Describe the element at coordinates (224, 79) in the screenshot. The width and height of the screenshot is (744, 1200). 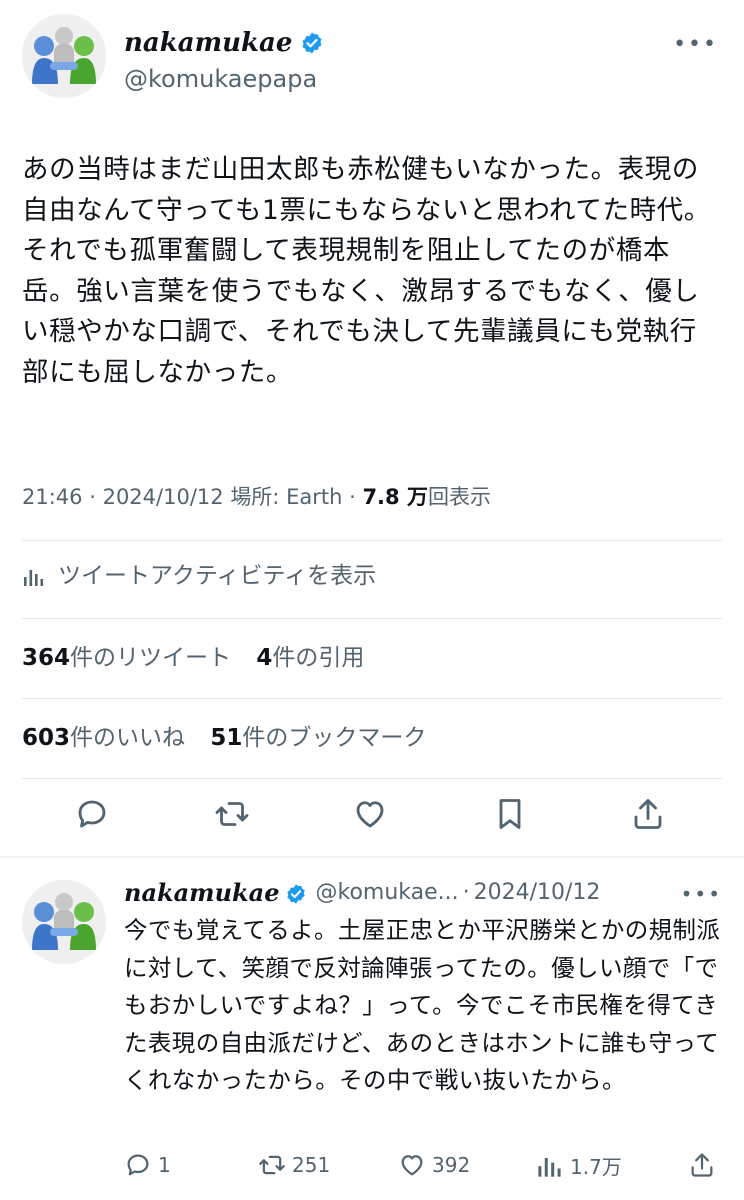
I see `author-handle: @komukaepapa` at that location.